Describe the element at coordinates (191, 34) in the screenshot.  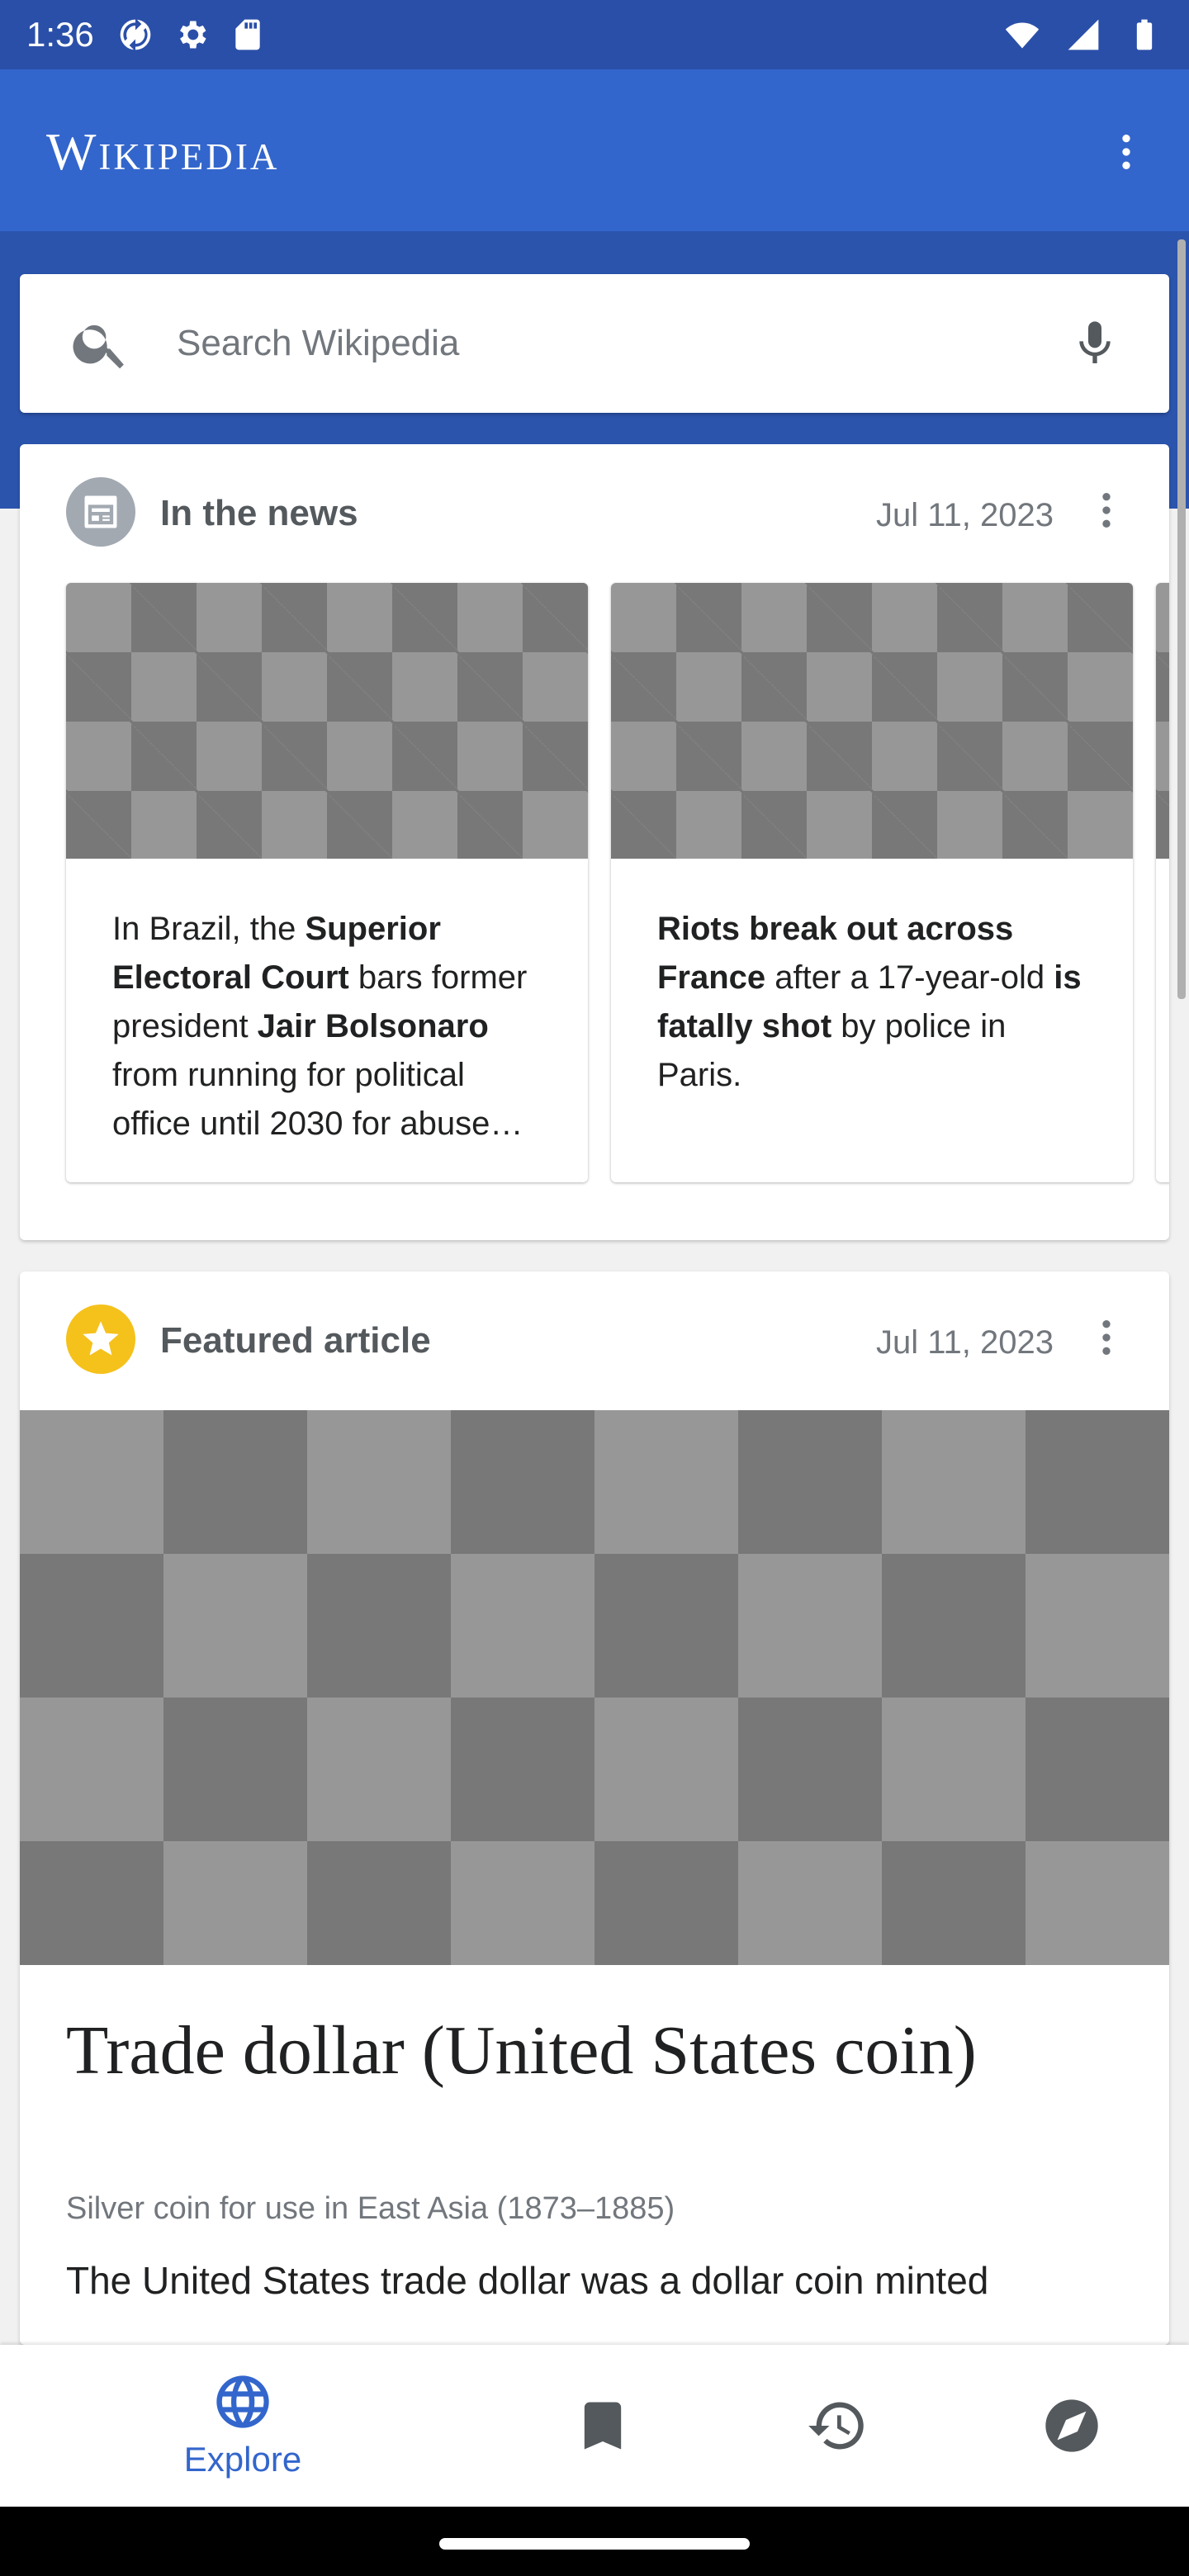
I see `settings-icon` at that location.